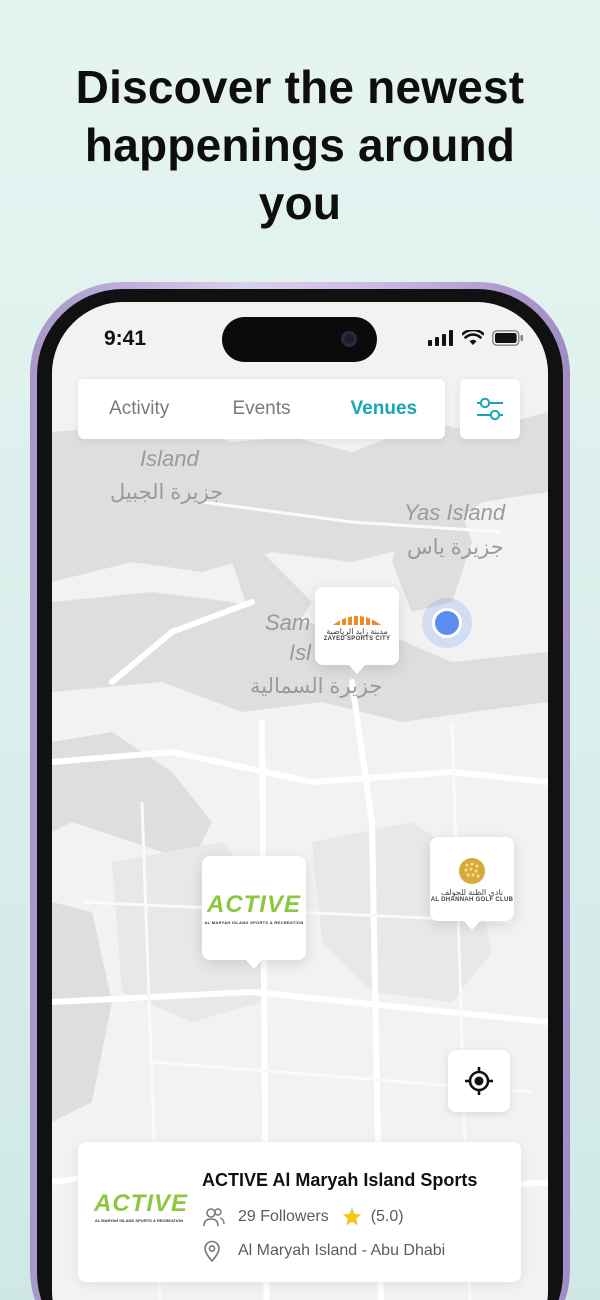 The height and width of the screenshot is (1300, 600). I want to click on marker-dhannah-caption: AL DHANNAH GOLF CLUB, so click(472, 899).